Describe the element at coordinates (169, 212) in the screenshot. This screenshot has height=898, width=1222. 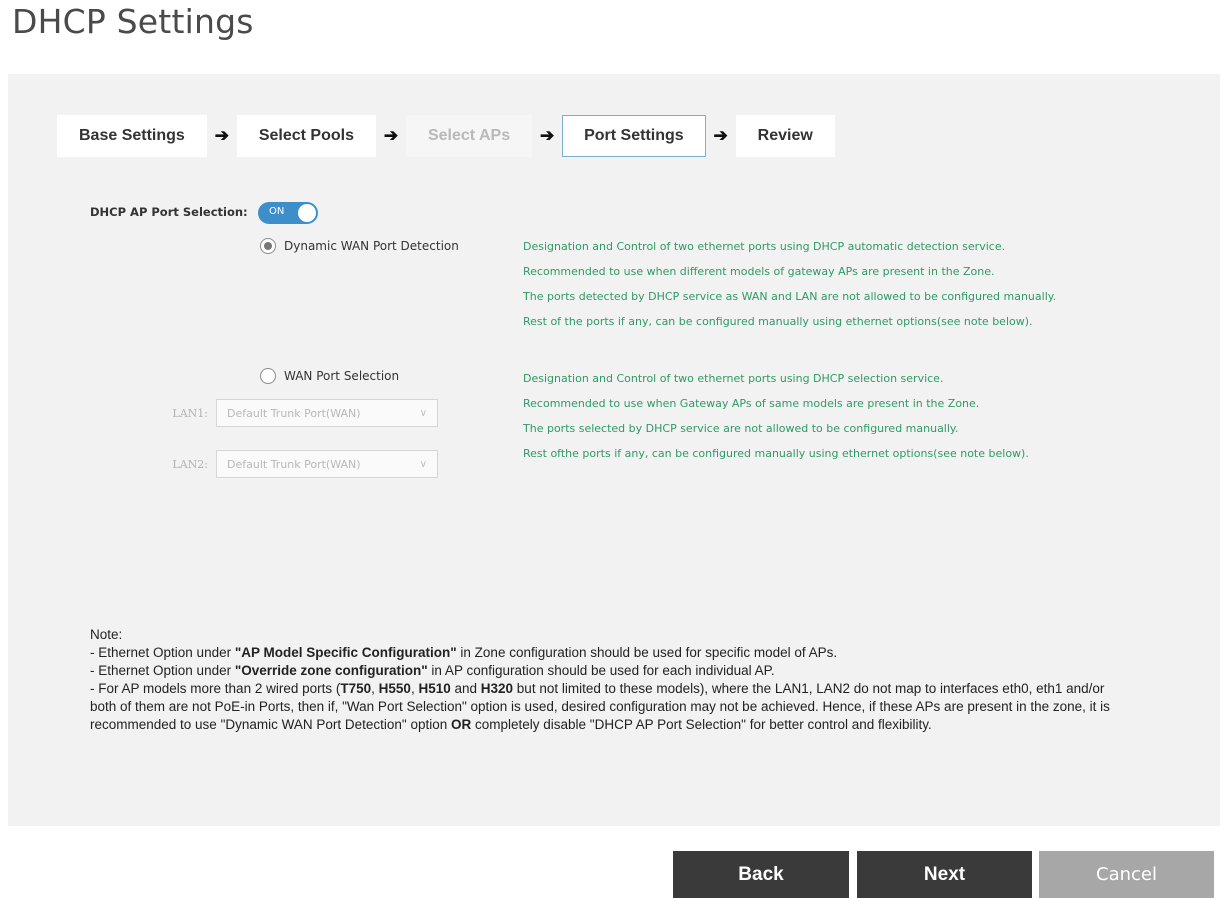
I see `port-selection-label: DHCP AP Port Selection:` at that location.